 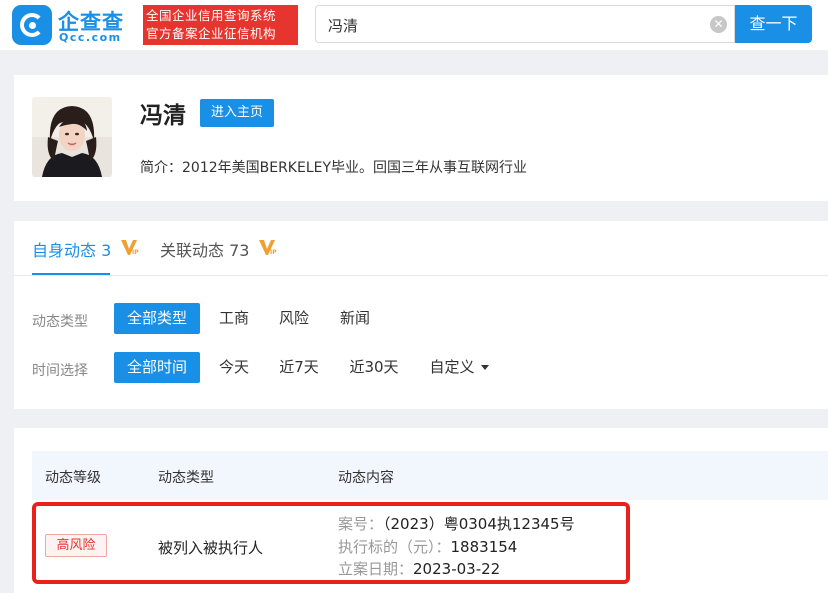 I want to click on filter-time-all: 全部时间, so click(x=157, y=367).